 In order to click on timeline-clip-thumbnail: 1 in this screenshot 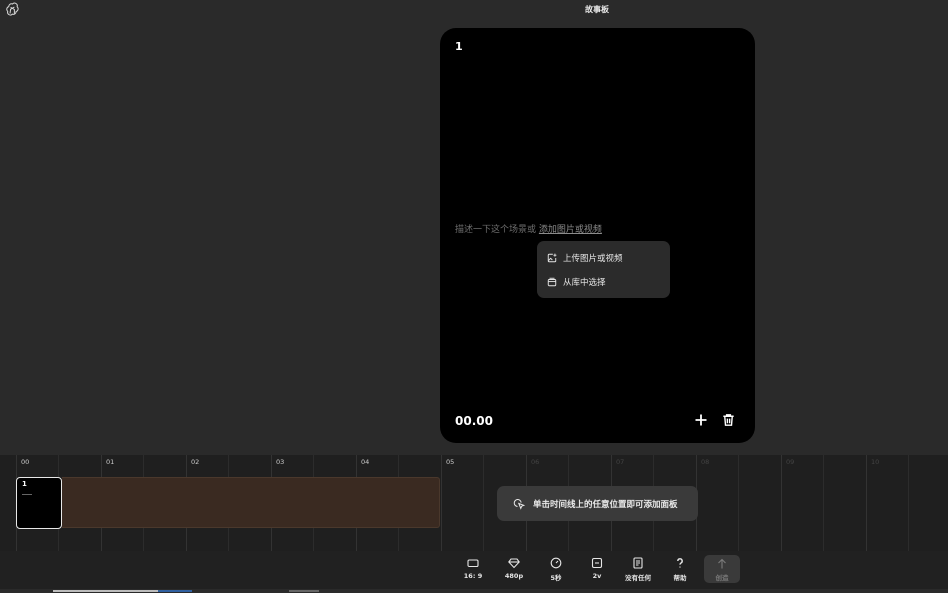, I will do `click(39, 503)`.